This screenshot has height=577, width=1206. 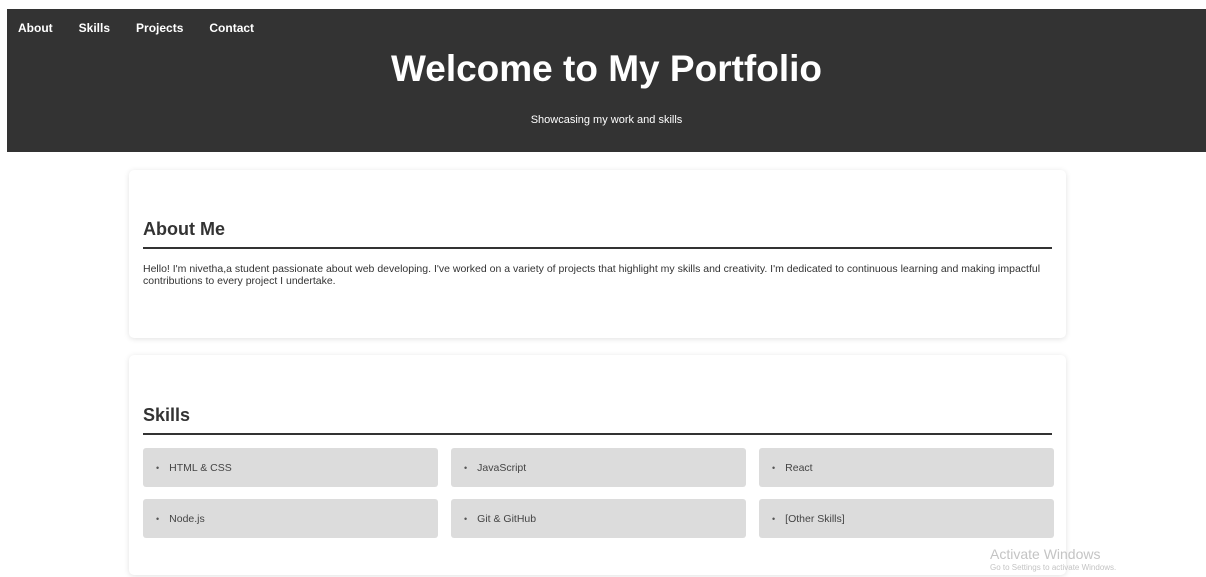 I want to click on nav-link-projects: Projects, so click(x=159, y=28).